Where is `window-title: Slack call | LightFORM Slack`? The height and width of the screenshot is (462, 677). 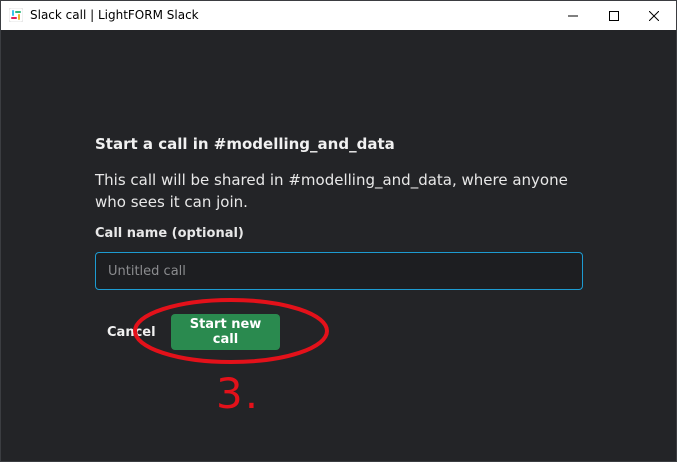 window-title: Slack call | LightFORM Slack is located at coordinates (114, 15).